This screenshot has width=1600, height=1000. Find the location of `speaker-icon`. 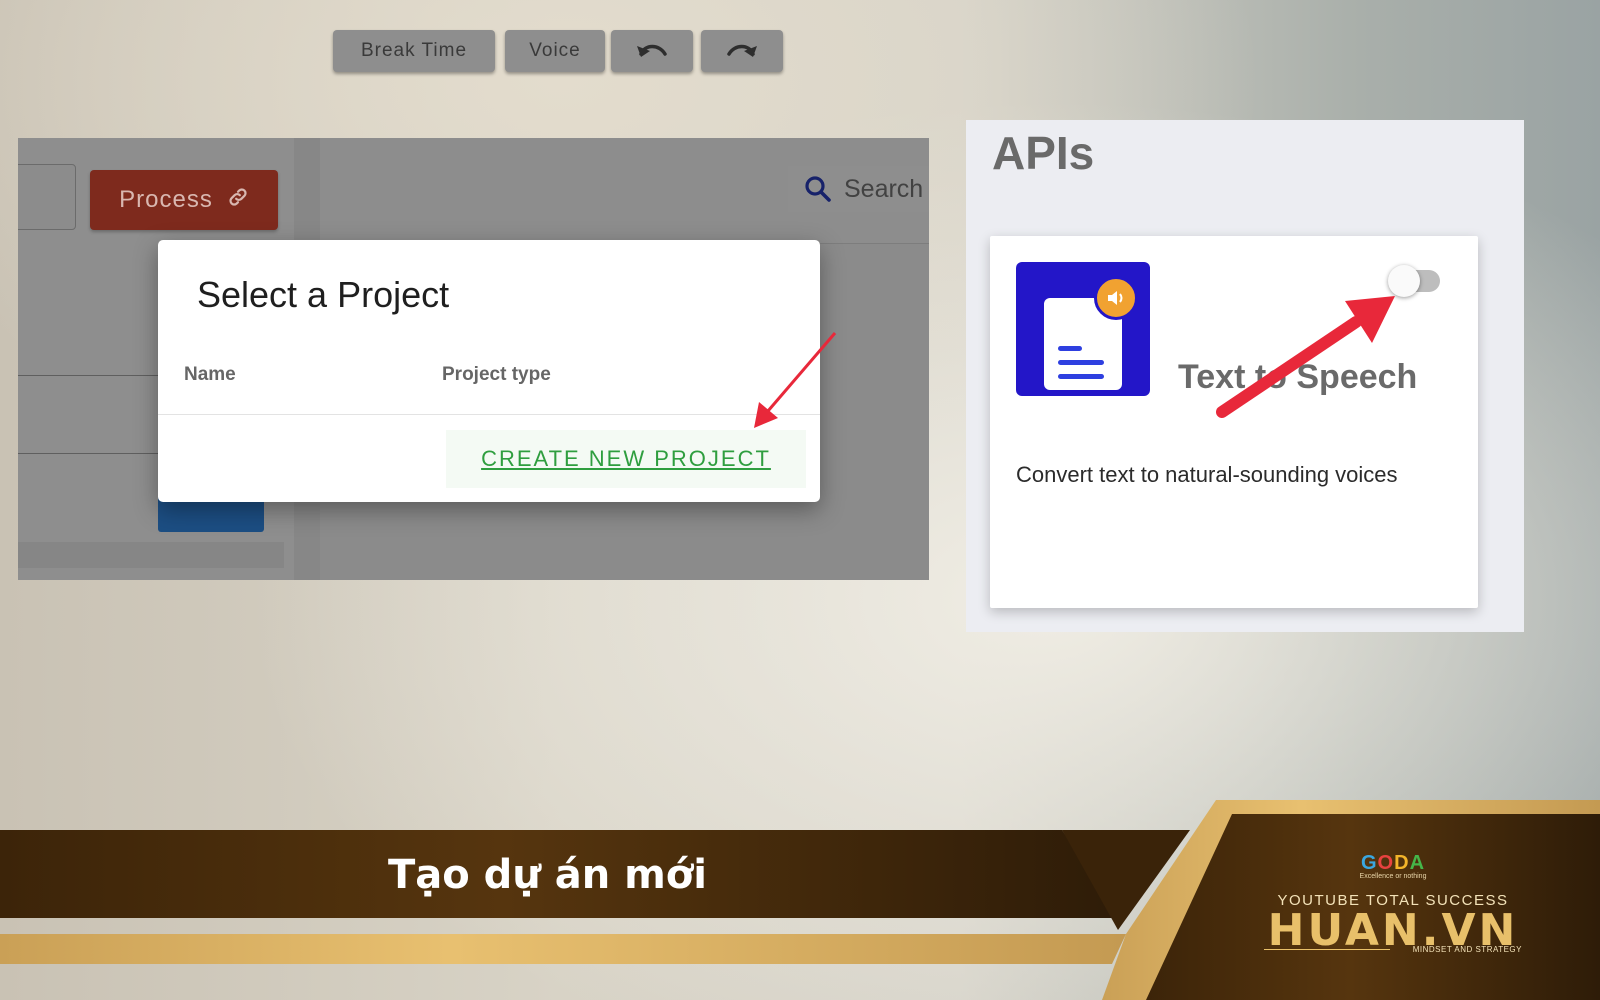

speaker-icon is located at coordinates (1116, 298).